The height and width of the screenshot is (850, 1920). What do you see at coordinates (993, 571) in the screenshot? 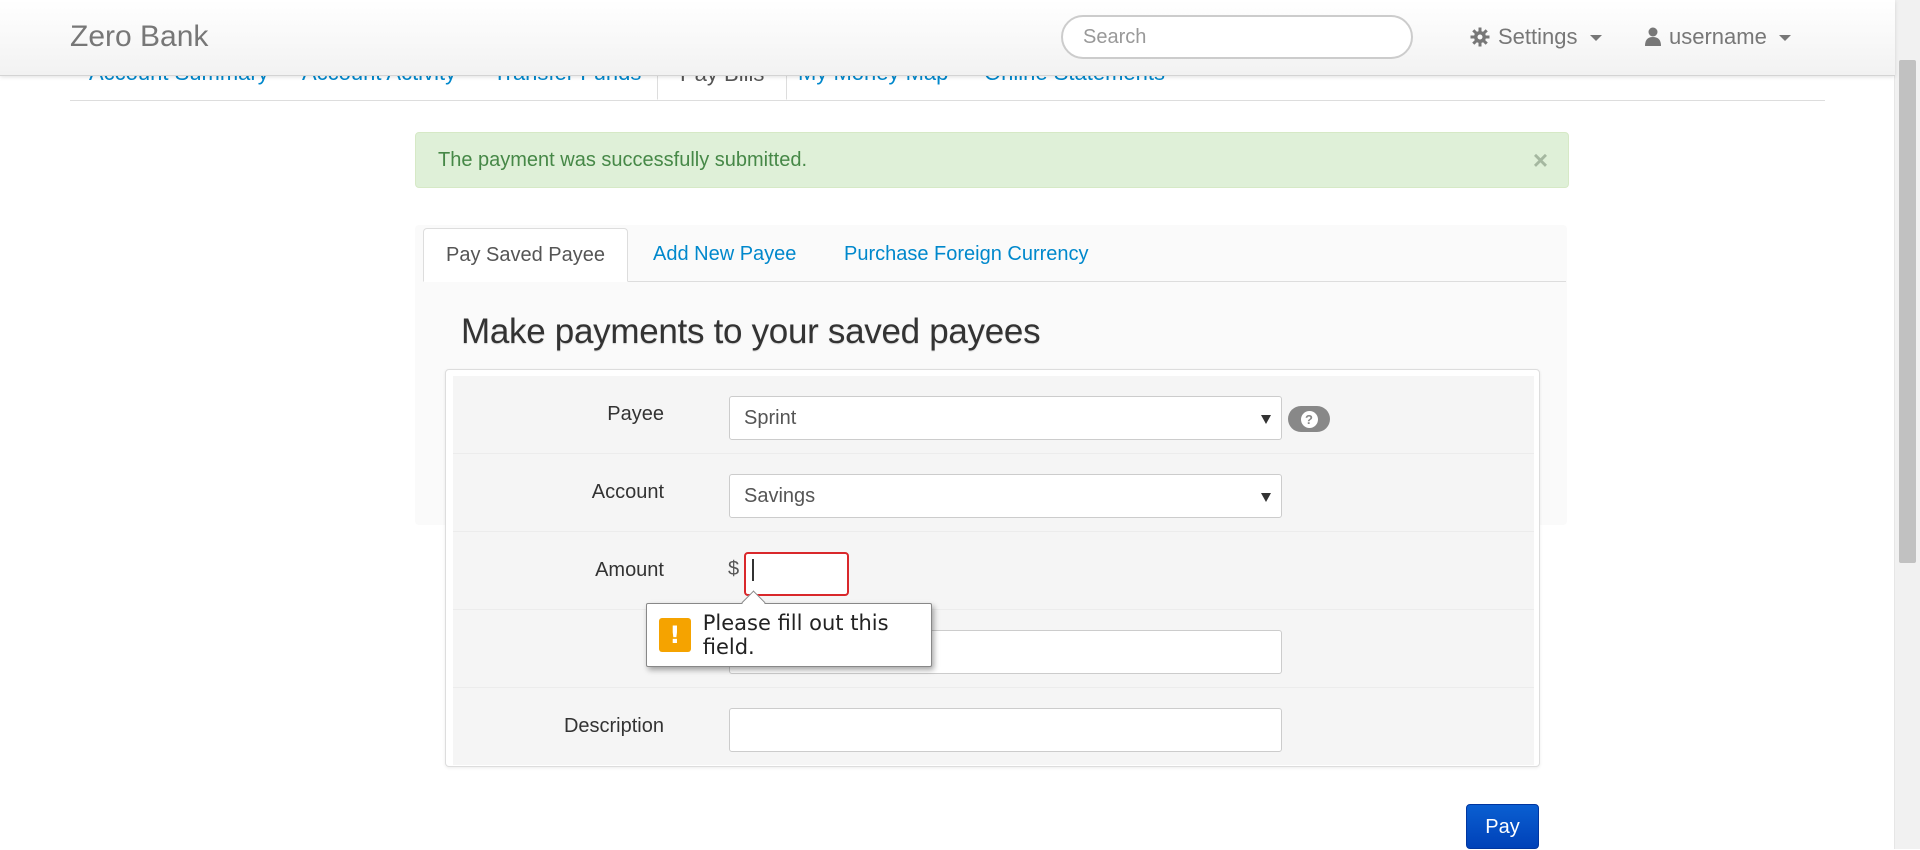
I see `amount-row: Amount $` at bounding box center [993, 571].